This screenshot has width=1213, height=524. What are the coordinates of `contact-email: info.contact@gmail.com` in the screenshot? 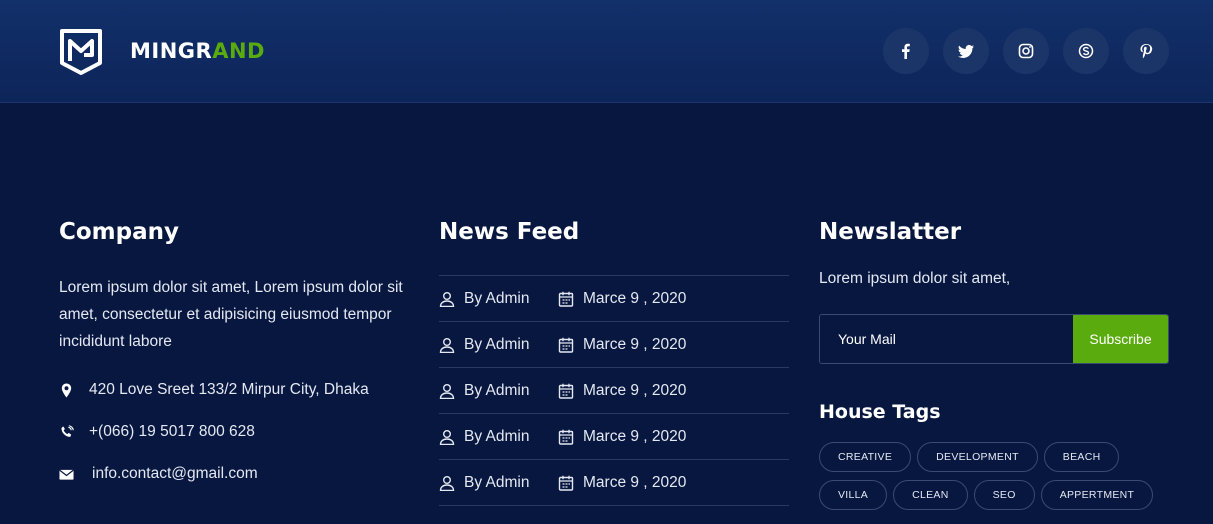 It's located at (235, 474).